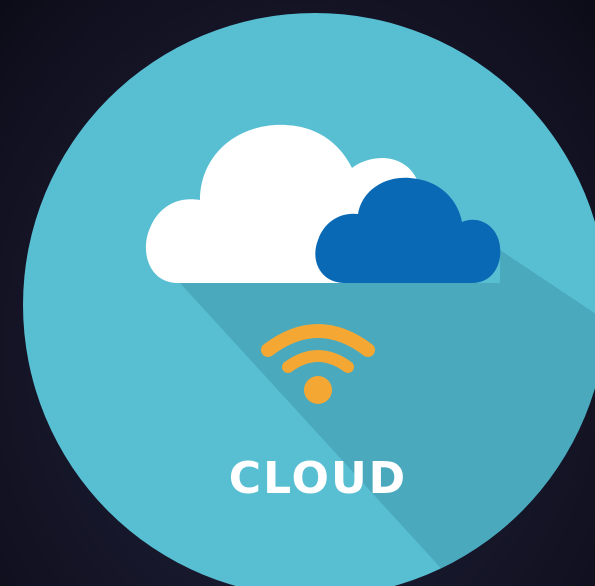  I want to click on cloud-label: CLOUD, so click(318, 478).